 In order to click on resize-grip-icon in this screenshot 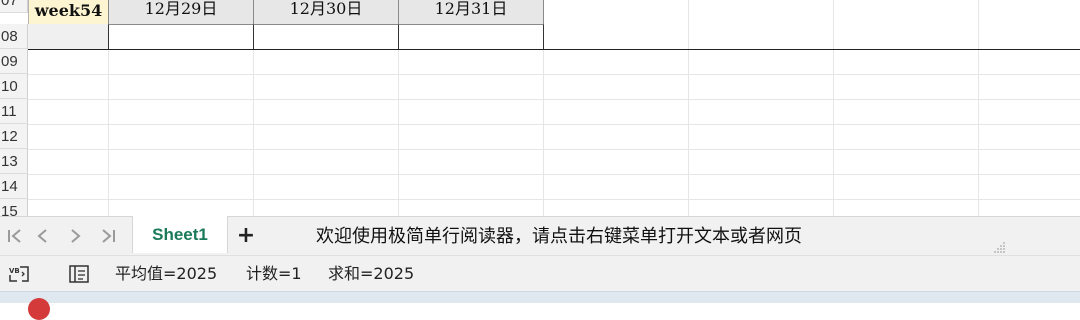, I will do `click(998, 247)`.